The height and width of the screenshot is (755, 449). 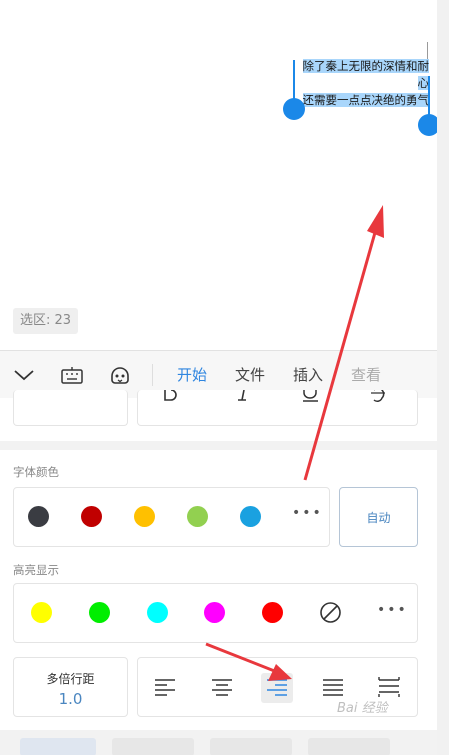 I want to click on selection-start-handle, so click(x=294, y=109).